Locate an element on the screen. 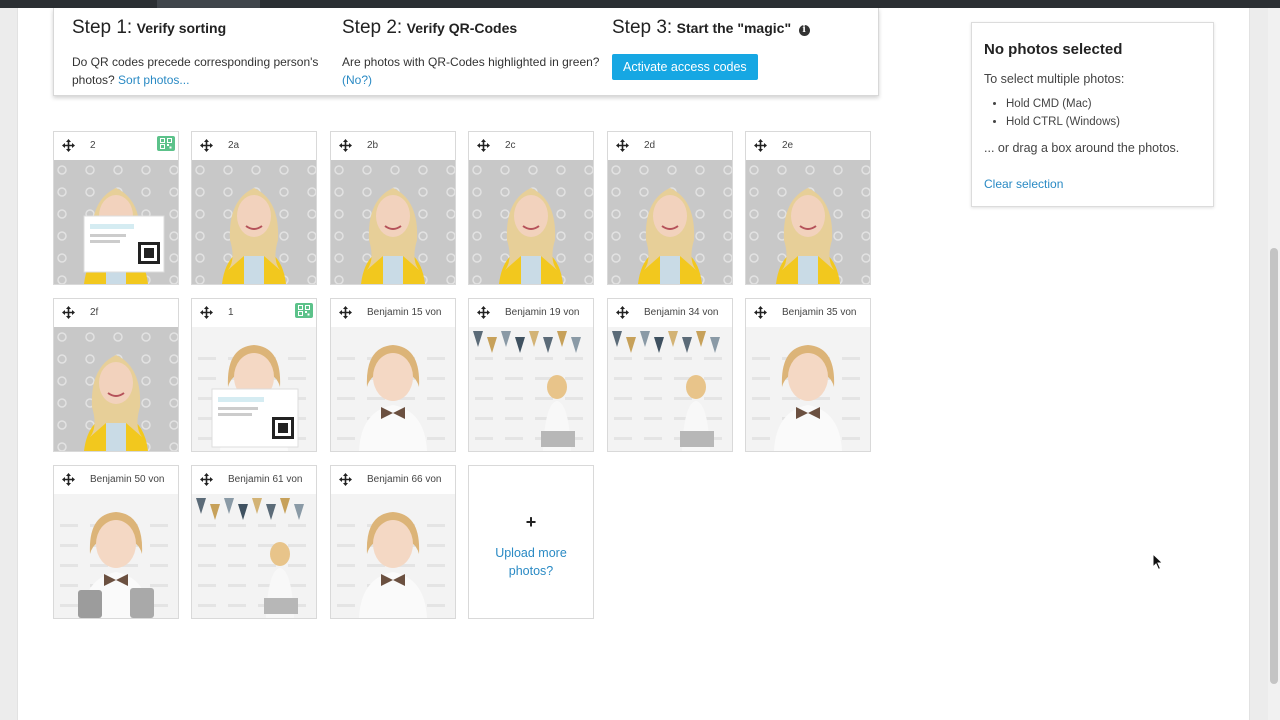 This screenshot has width=1280, height=720. drag-instruction: ... or drag a box around the photos. is located at coordinates (1082, 148).